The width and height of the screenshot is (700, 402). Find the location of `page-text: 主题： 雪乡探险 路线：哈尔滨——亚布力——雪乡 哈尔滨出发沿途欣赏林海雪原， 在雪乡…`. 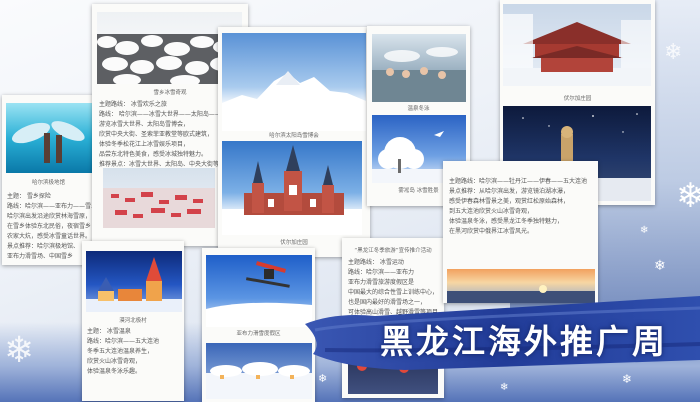

page-text: 主题： 雪乡探险 路线：哈尔滨——亚布力——雪乡 哈尔滨出发沿途欣赏林海雪原， 在雪乡… is located at coordinates (50, 226).